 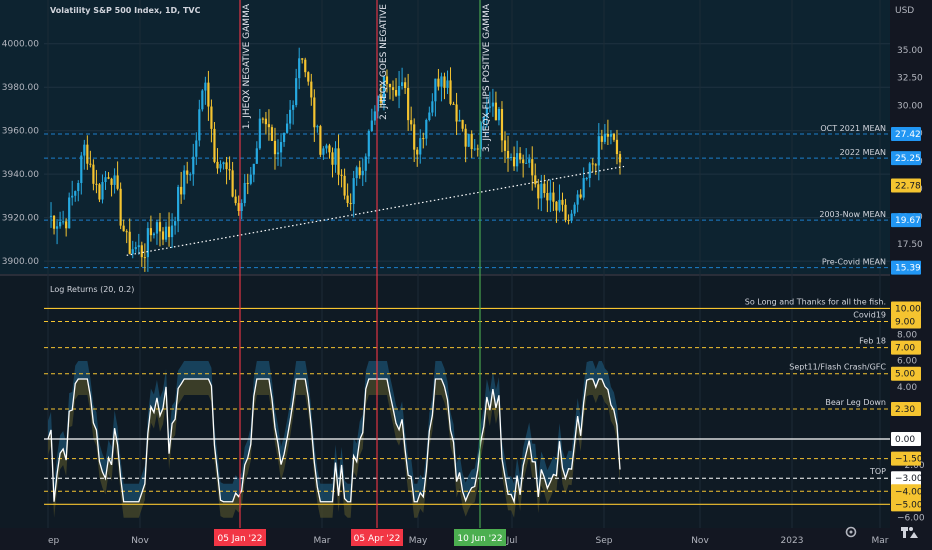 I want to click on main-chart-title: Volatility S&P 500 Index, 1D, TVC, so click(x=125, y=10).